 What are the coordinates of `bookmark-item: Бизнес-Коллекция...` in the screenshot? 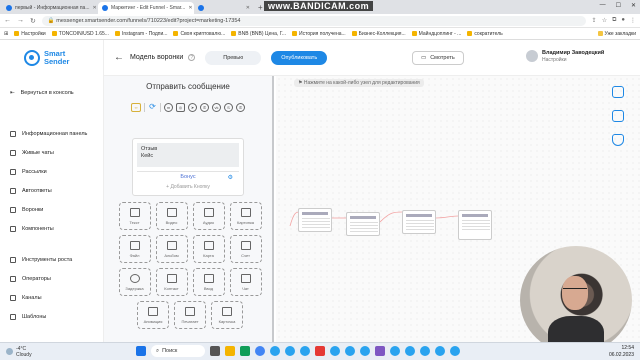 It's located at (378, 34).